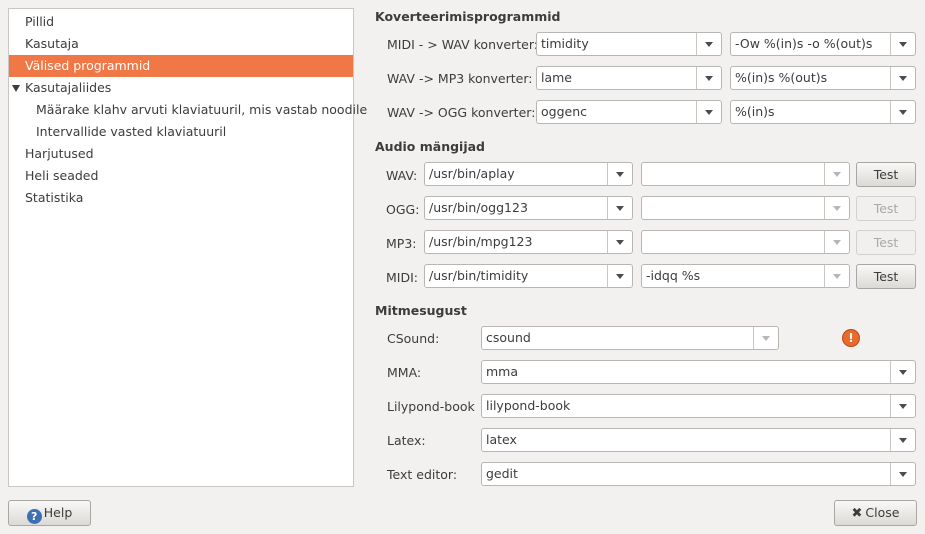 The height and width of the screenshot is (534, 925). I want to click on mma-combo: mma, so click(698, 372).